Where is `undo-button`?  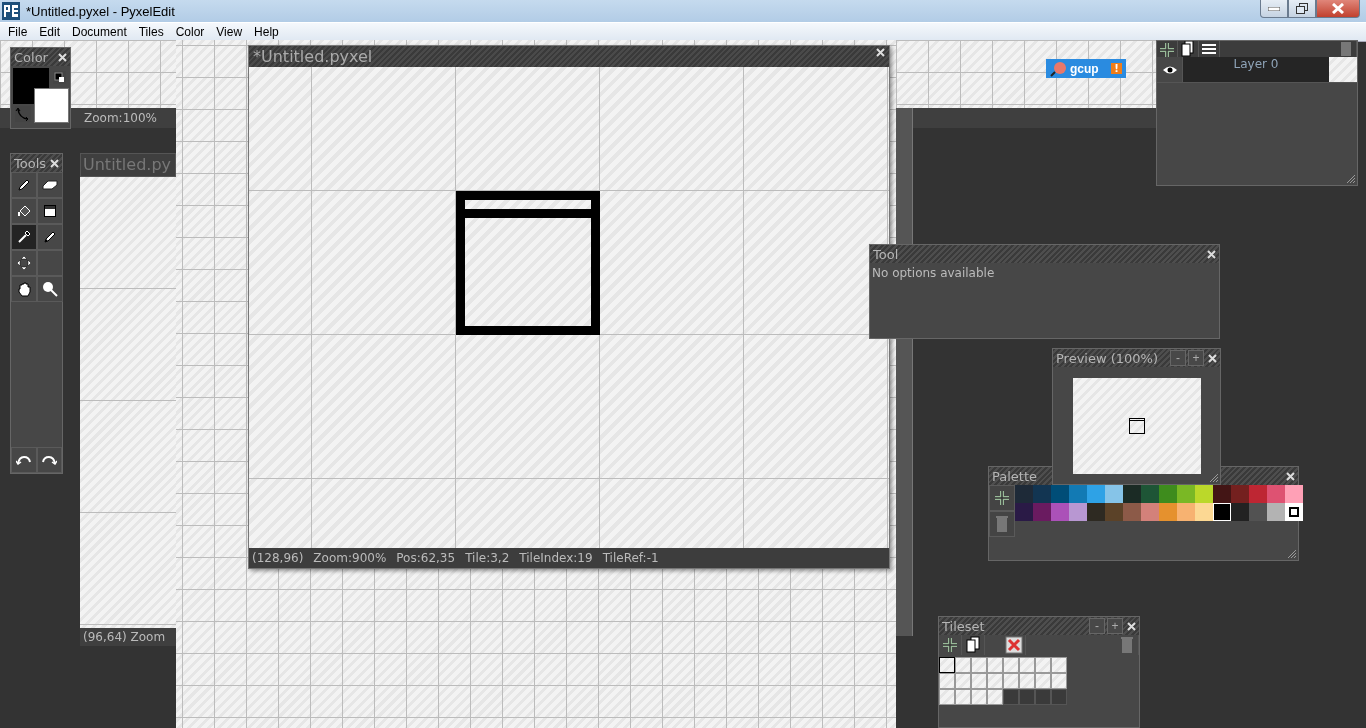
undo-button is located at coordinates (24, 460).